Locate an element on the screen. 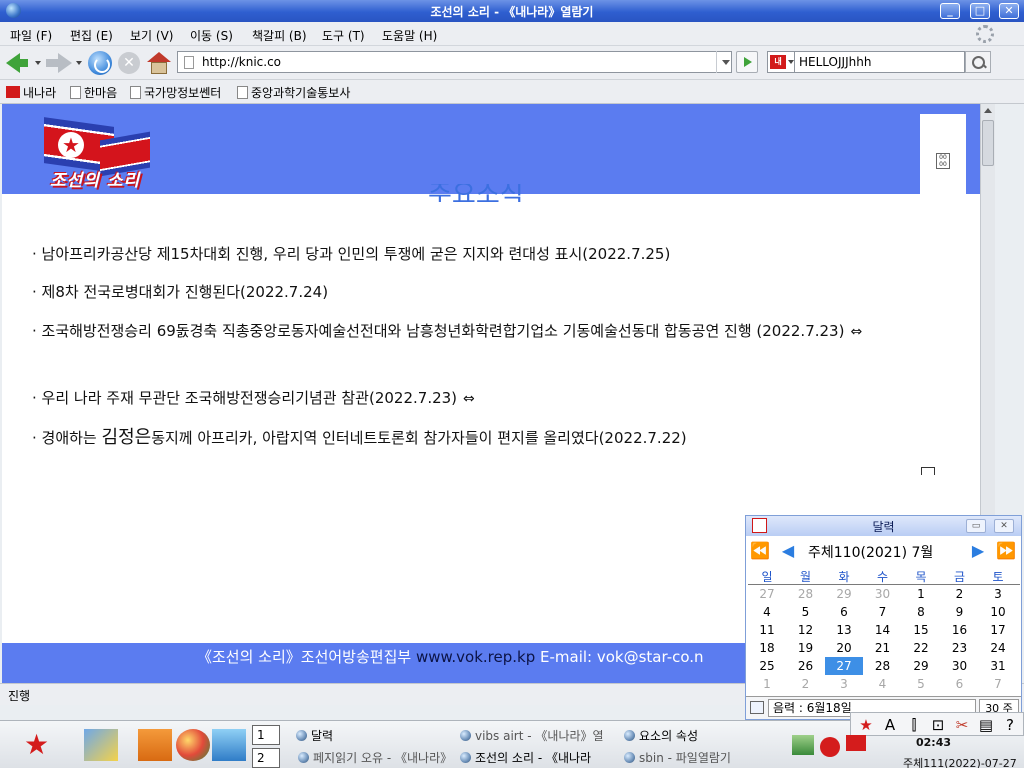  calendar-day-selected: 27 is located at coordinates (844, 666).